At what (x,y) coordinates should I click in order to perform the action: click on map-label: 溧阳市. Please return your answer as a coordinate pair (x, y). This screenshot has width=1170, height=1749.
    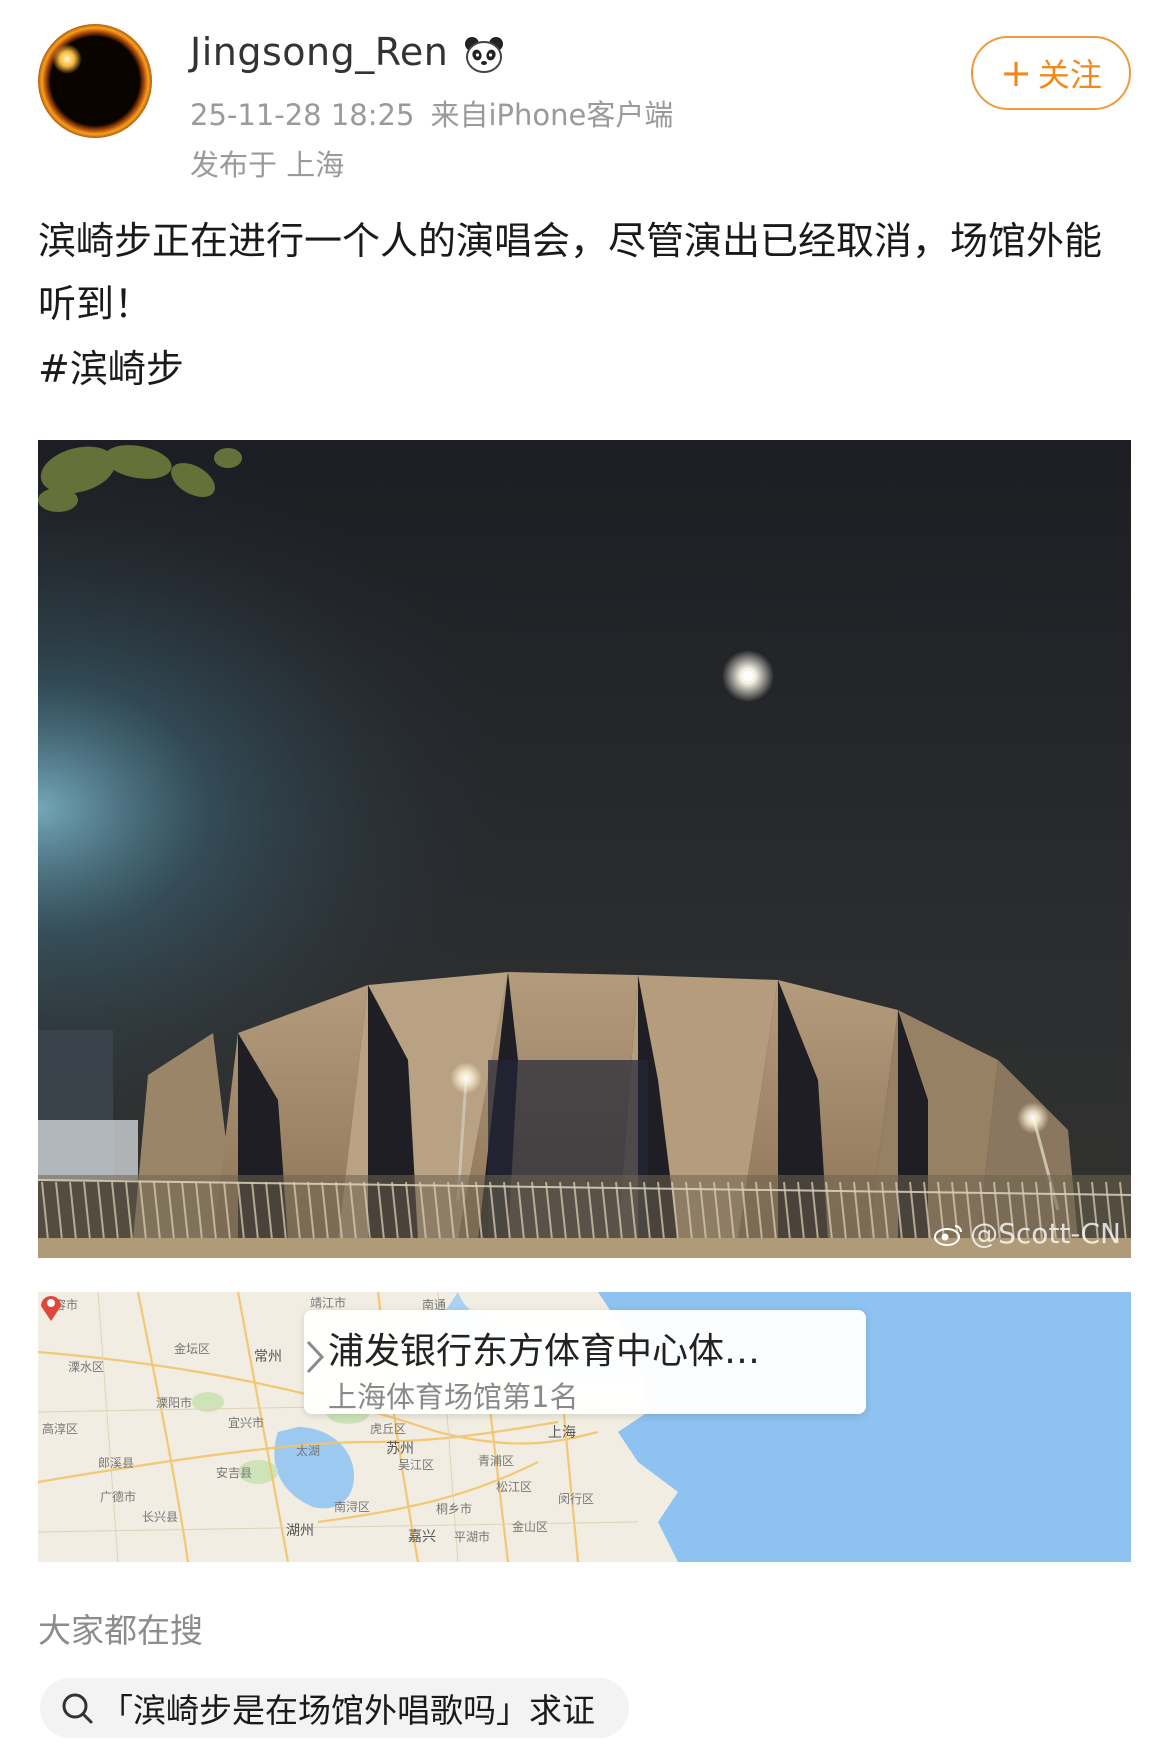
    Looking at the image, I should click on (174, 1403).